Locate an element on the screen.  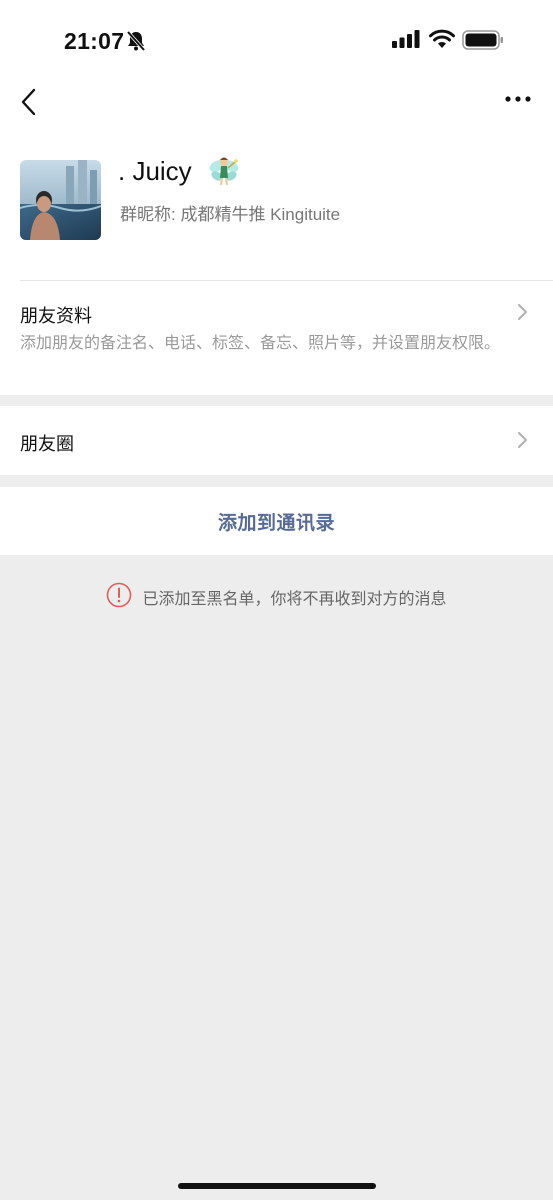
friend-info-title: 朋友资料 is located at coordinates (56, 316).